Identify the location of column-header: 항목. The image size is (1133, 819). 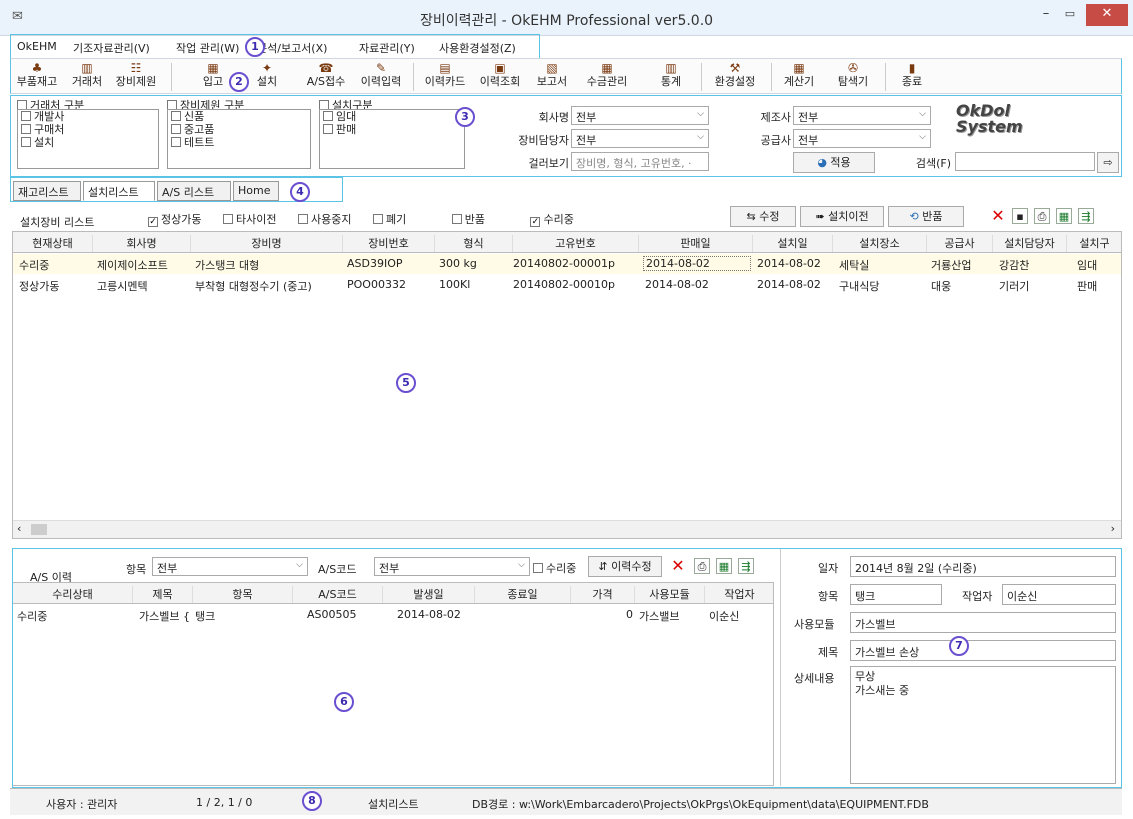
(243, 594).